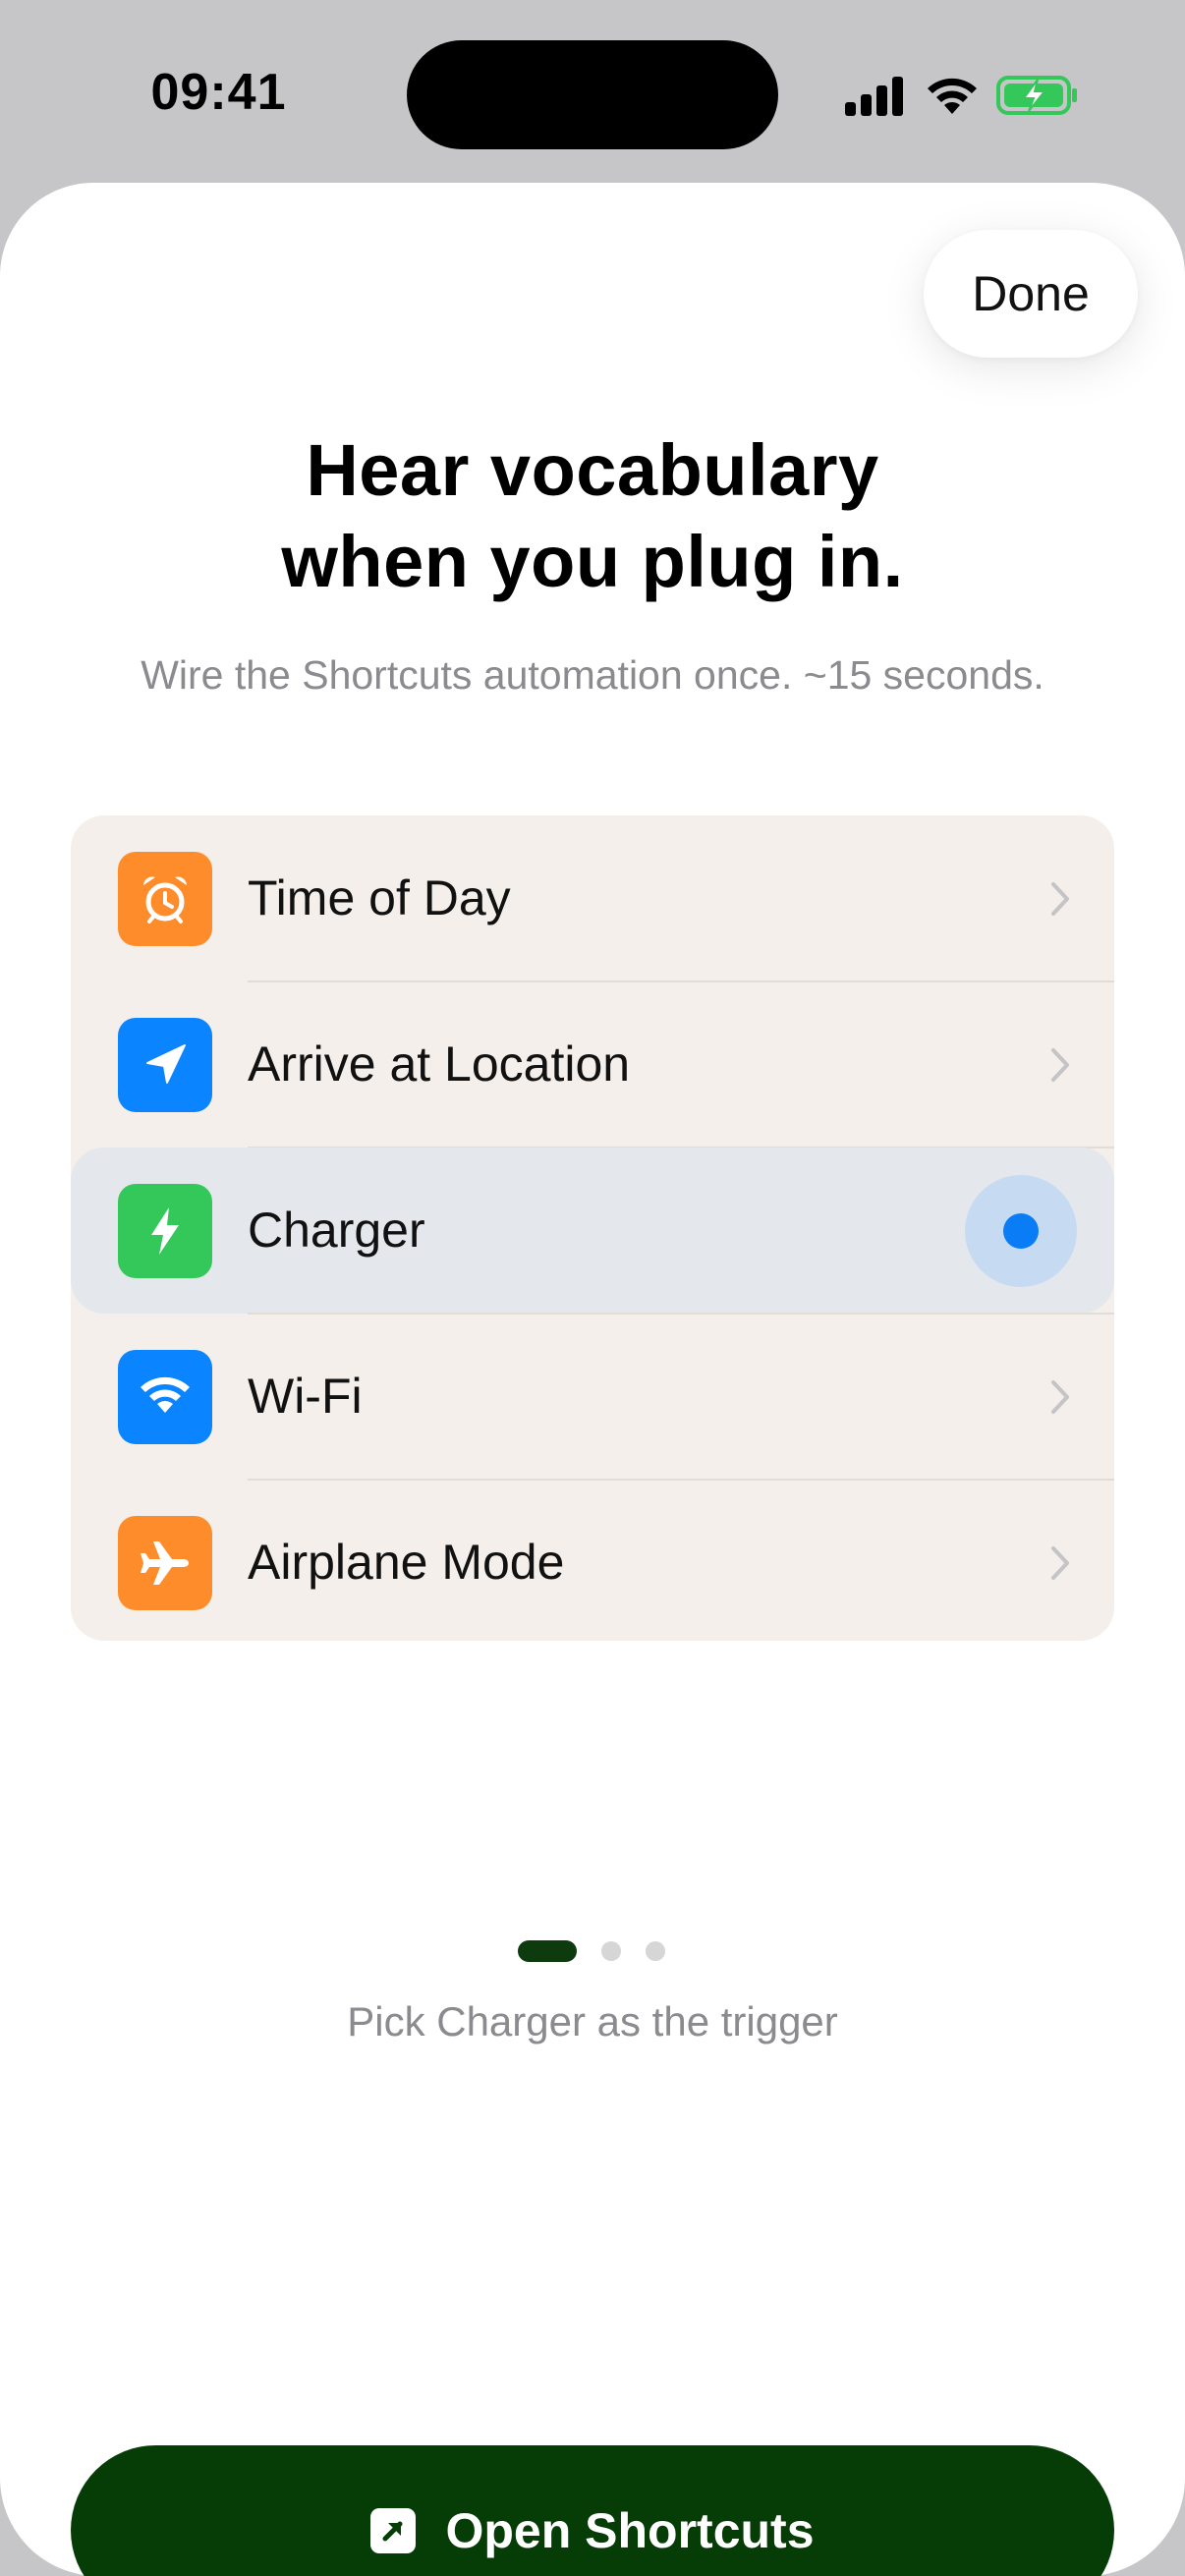 The width and height of the screenshot is (1185, 2576). Describe the element at coordinates (165, 1065) in the screenshot. I see `location-arrow-icon` at that location.